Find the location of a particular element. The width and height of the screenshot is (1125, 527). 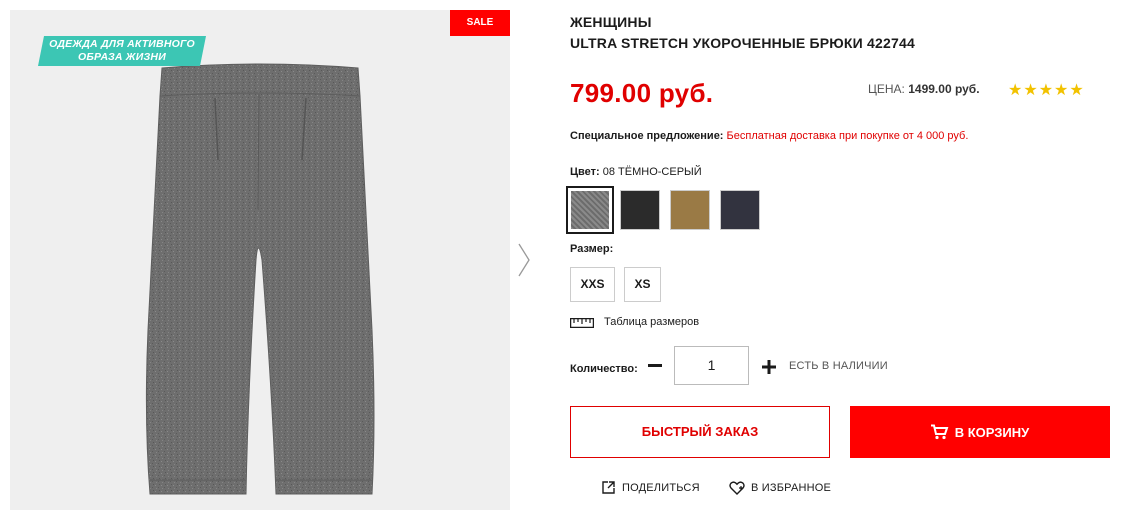

color-label-title: Цвет: is located at coordinates (585, 172).